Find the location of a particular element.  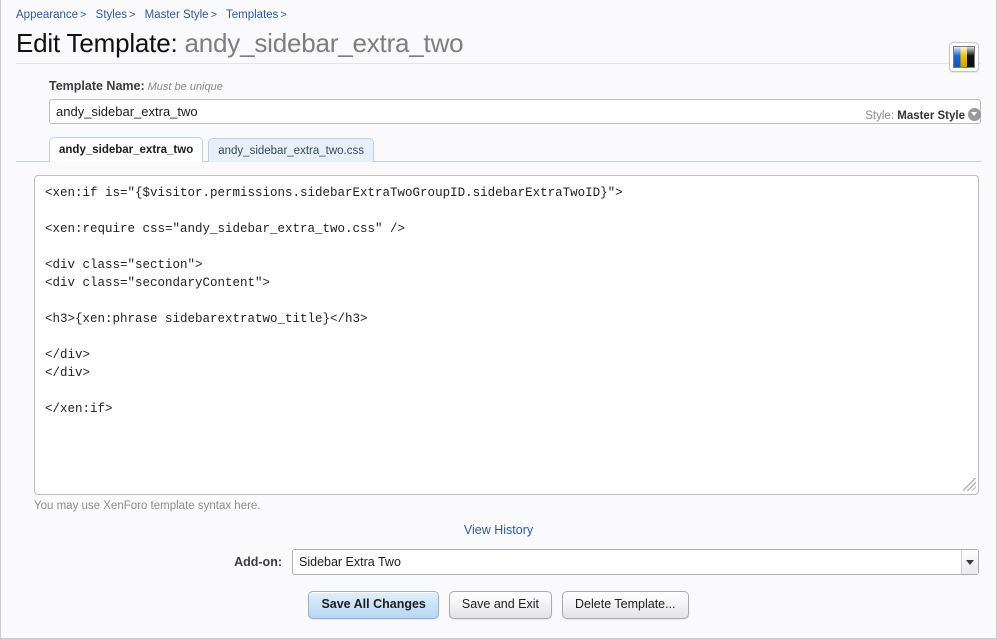

page-title: Edit Template: andy_sidebar_extra_two is located at coordinates (506, 43).